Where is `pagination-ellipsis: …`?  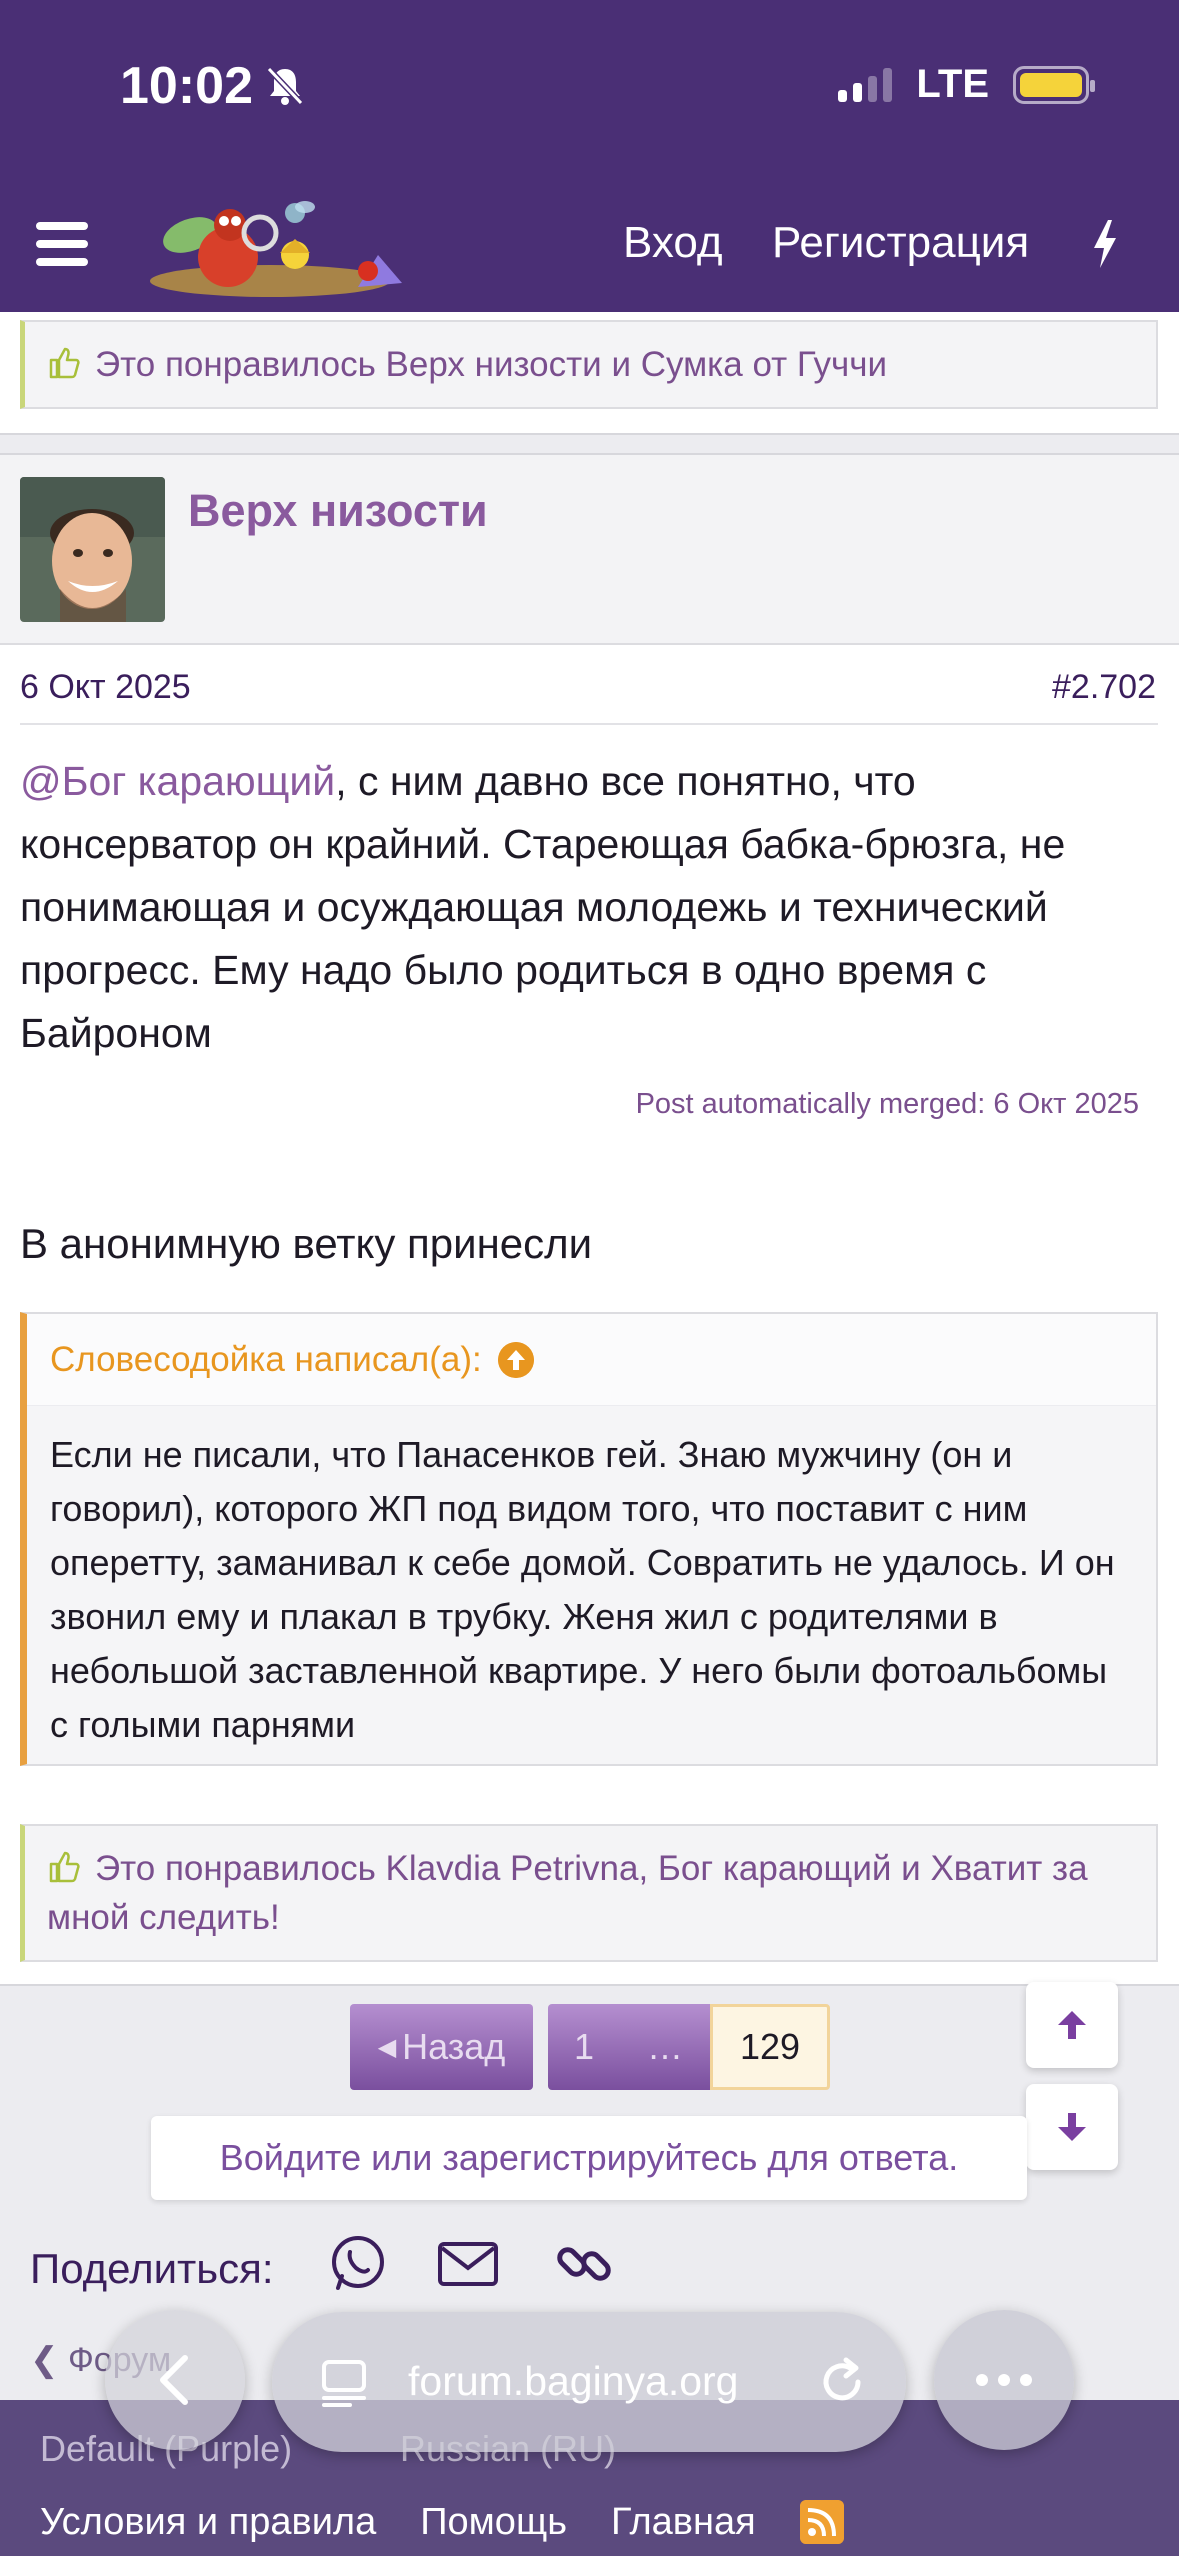 pagination-ellipsis: … is located at coordinates (665, 2047).